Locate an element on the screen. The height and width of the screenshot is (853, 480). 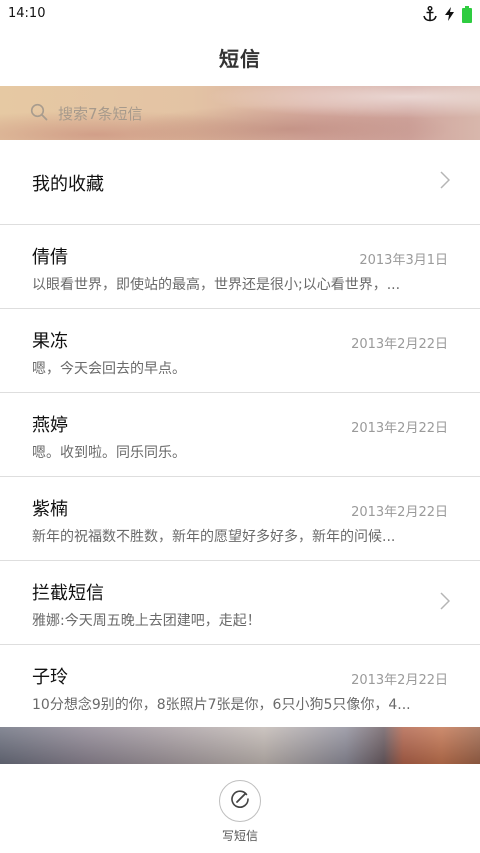
background-scenery is located at coordinates (240, 745).